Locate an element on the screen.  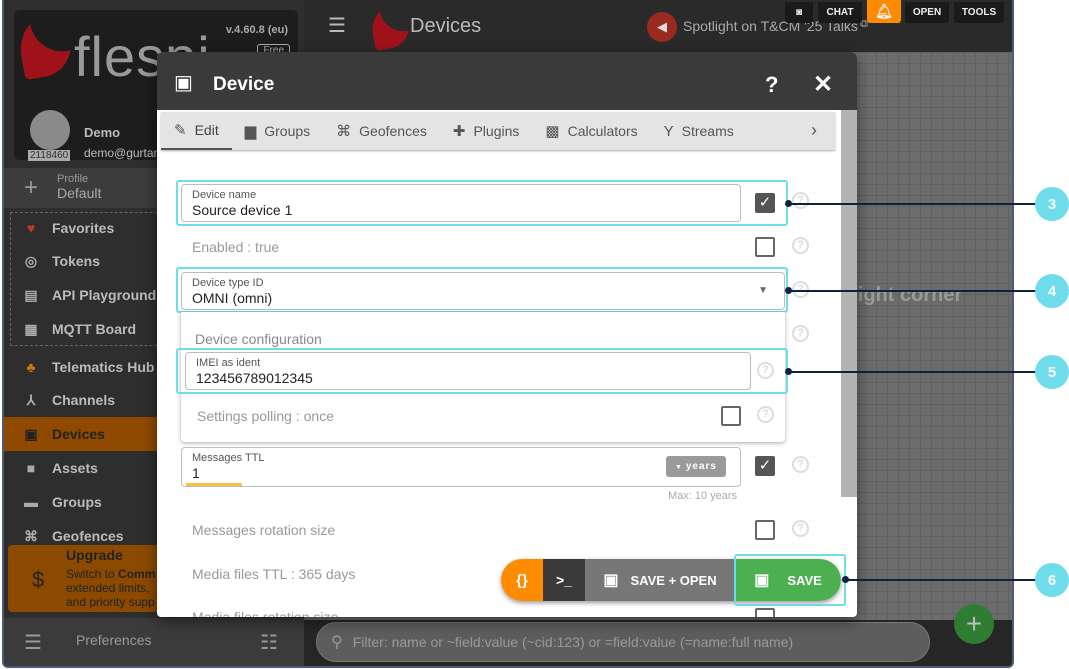
tab-geofences: ⌘ Geofences is located at coordinates (381, 131).